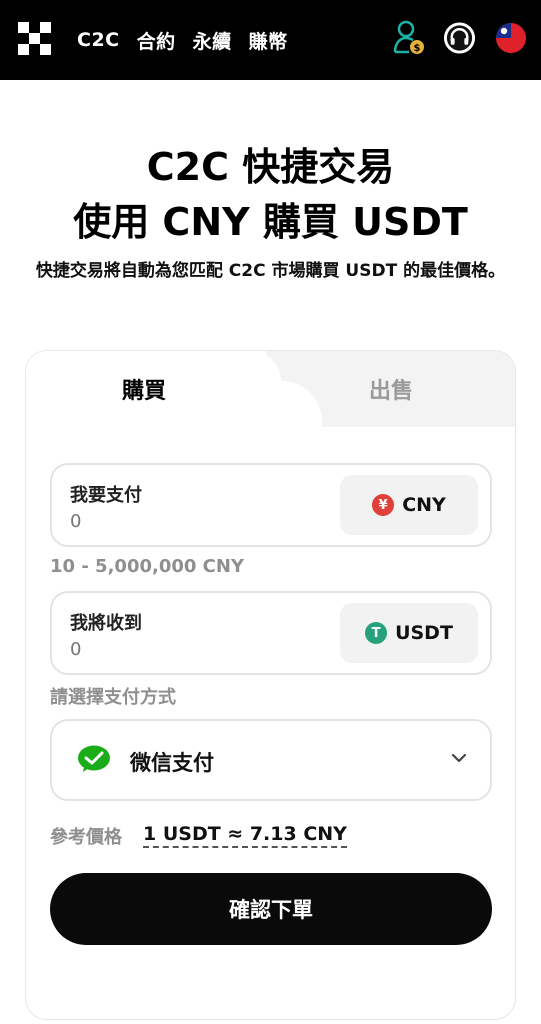 The image size is (541, 1024). Describe the element at coordinates (459, 760) in the screenshot. I see `chevron-down-icon` at that location.